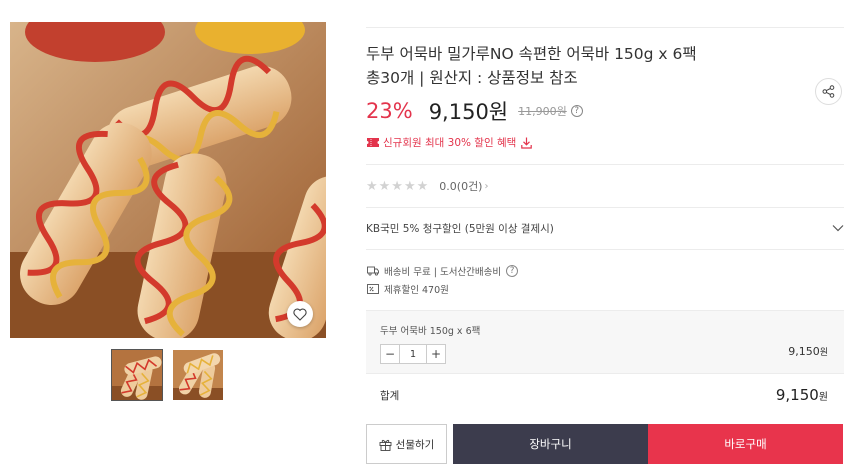 This screenshot has height=468, width=850. What do you see at coordinates (823, 397) in the screenshot?
I see `total-price-unit: 원` at bounding box center [823, 397].